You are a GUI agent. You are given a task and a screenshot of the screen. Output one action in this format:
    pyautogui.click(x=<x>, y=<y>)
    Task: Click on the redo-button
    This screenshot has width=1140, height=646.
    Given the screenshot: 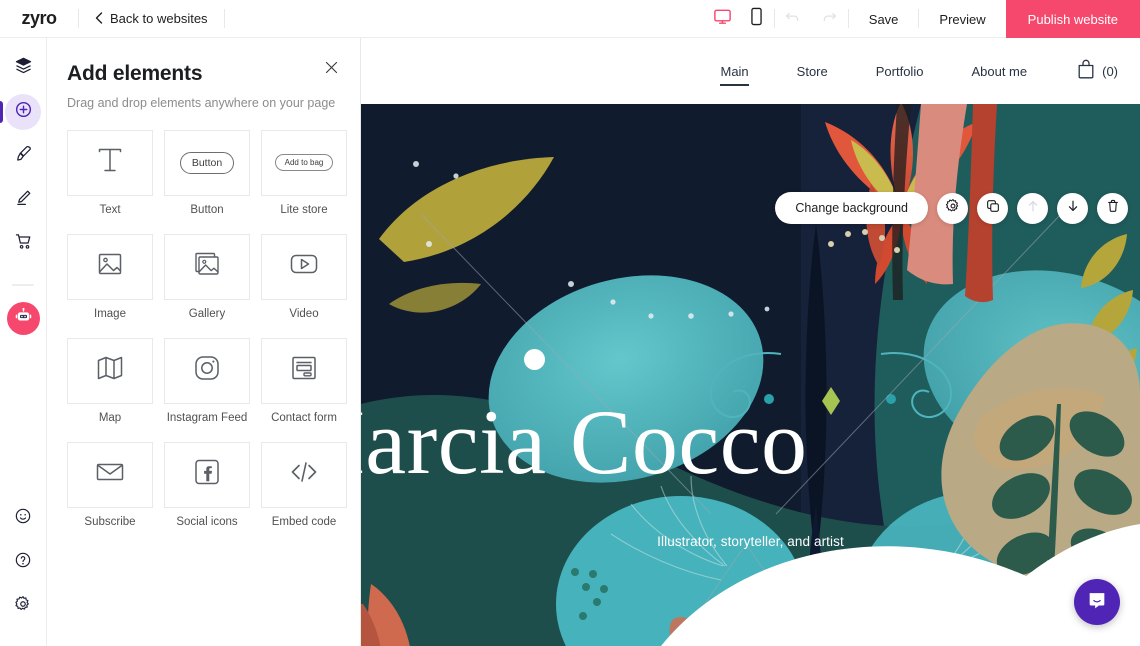 What is the action you would take?
    pyautogui.click(x=830, y=19)
    